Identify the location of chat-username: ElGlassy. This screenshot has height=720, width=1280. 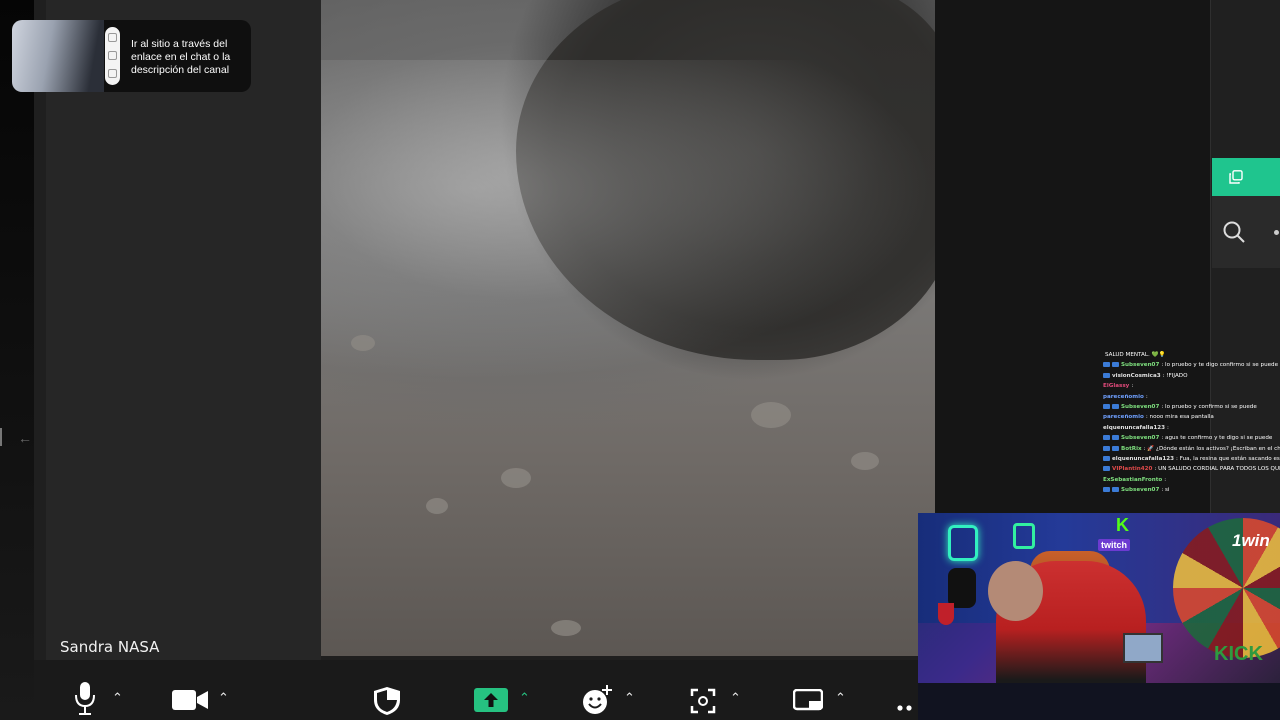
(1116, 386).